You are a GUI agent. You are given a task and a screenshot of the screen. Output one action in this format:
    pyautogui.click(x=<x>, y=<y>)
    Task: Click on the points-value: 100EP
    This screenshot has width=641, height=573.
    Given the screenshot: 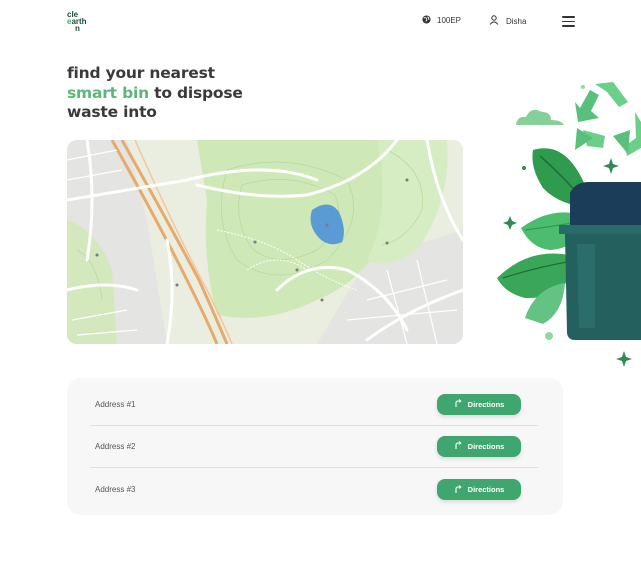 What is the action you would take?
    pyautogui.click(x=449, y=20)
    